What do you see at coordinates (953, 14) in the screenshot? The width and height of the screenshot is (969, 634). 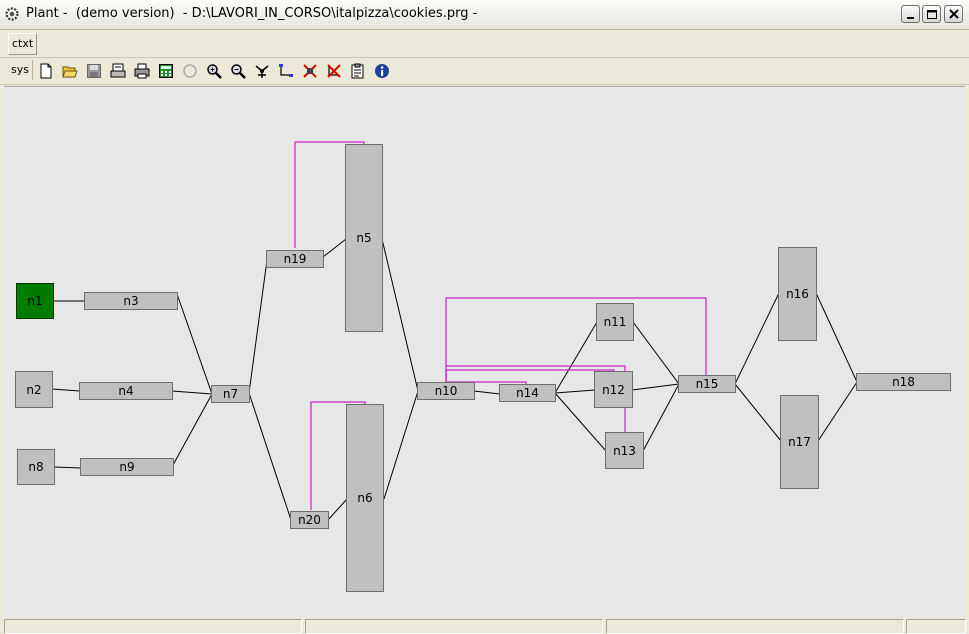 I see `close-button` at bounding box center [953, 14].